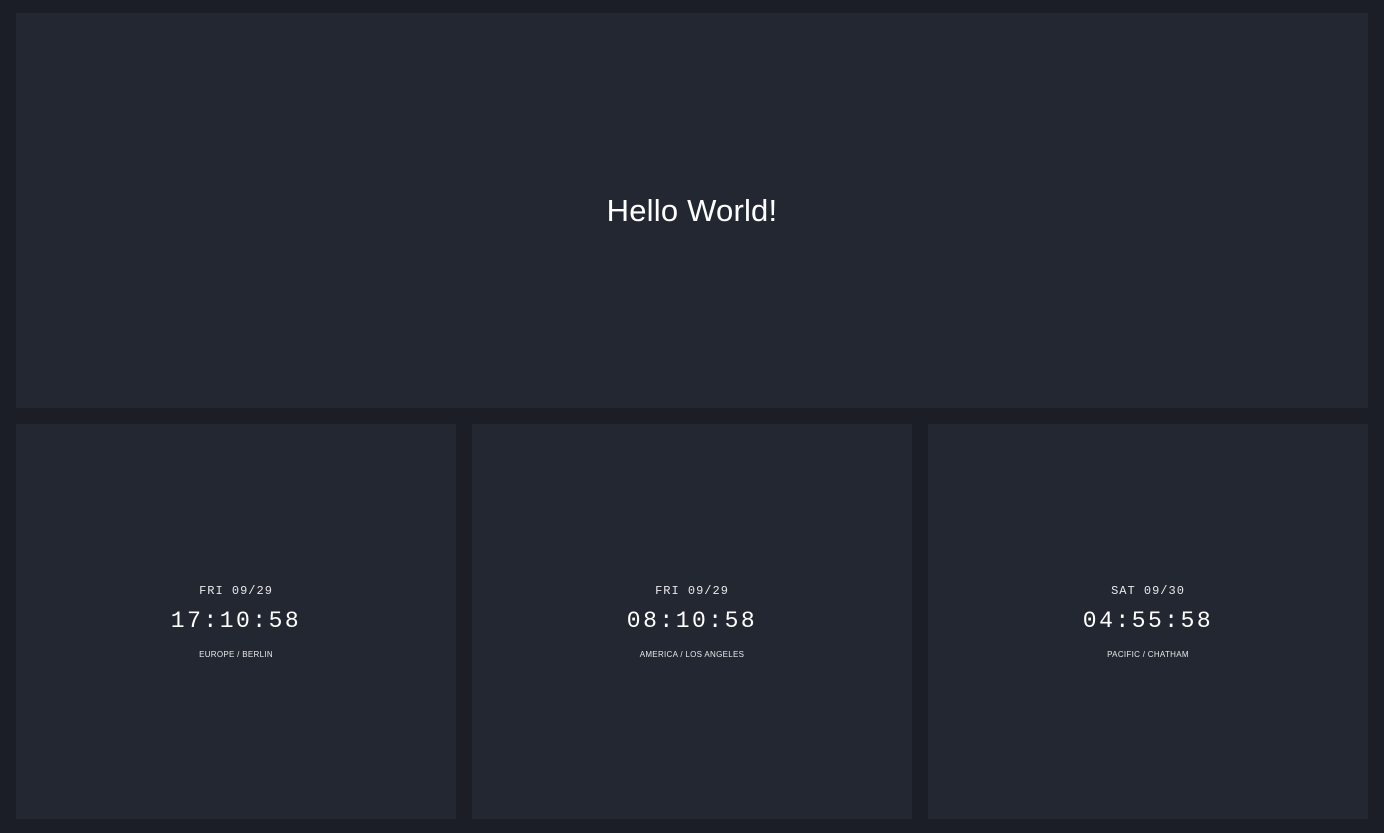  I want to click on clock-timezone: EUROPE / BERLIN, so click(236, 654).